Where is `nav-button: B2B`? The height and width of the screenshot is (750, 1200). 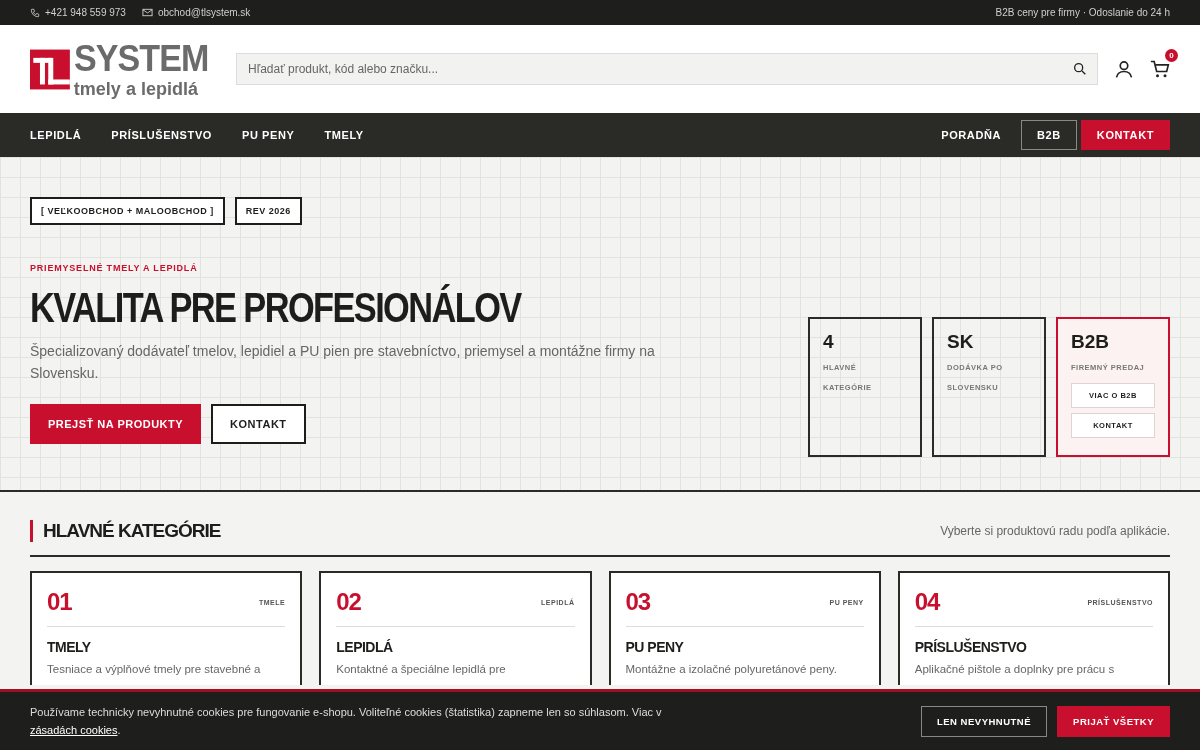
nav-button: B2B is located at coordinates (1049, 135).